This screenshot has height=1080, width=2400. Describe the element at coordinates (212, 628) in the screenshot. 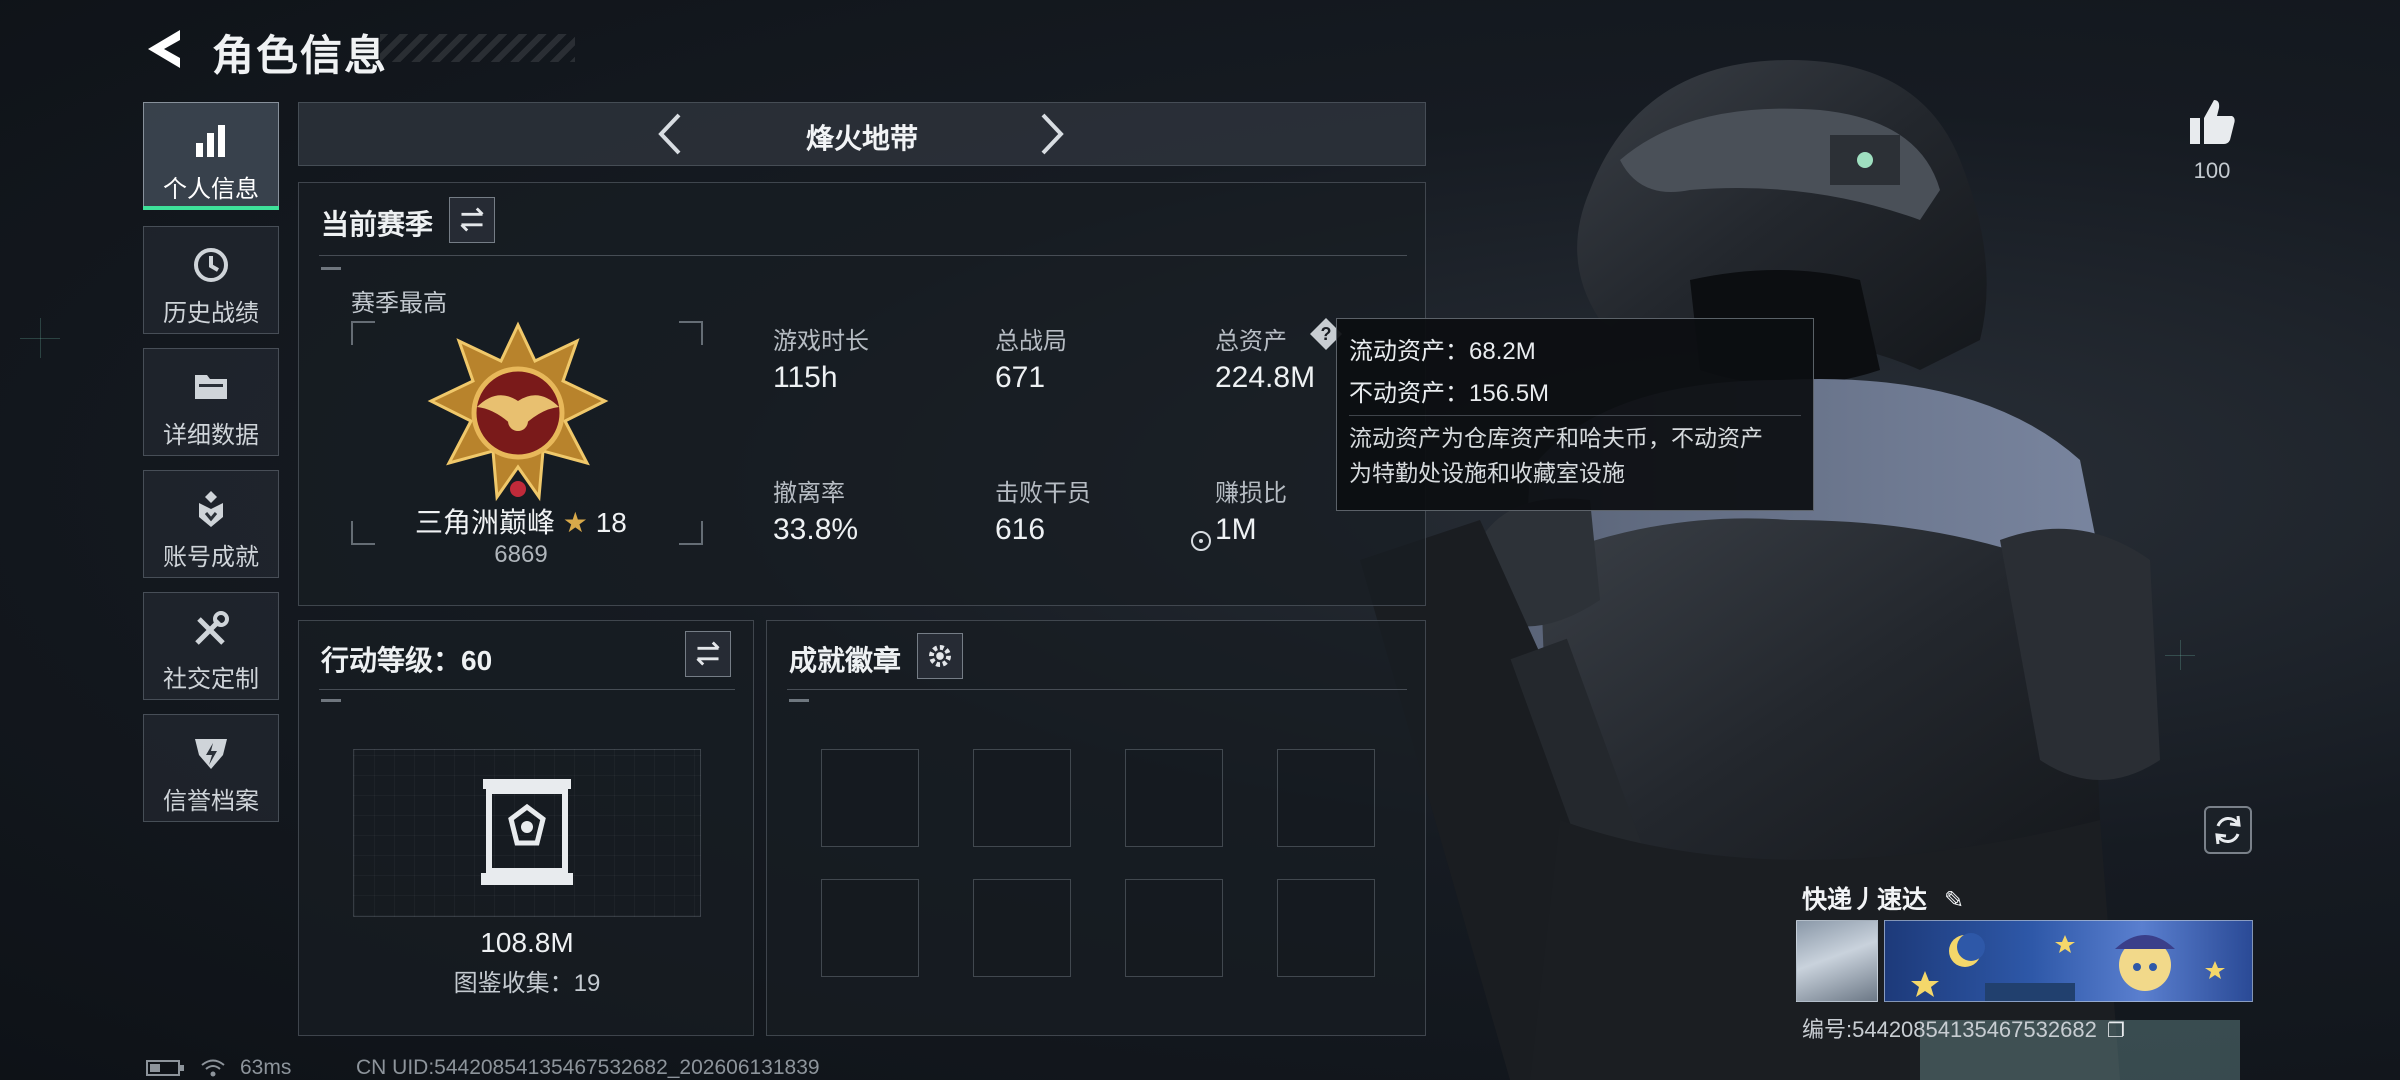

I see `tools-icon` at that location.